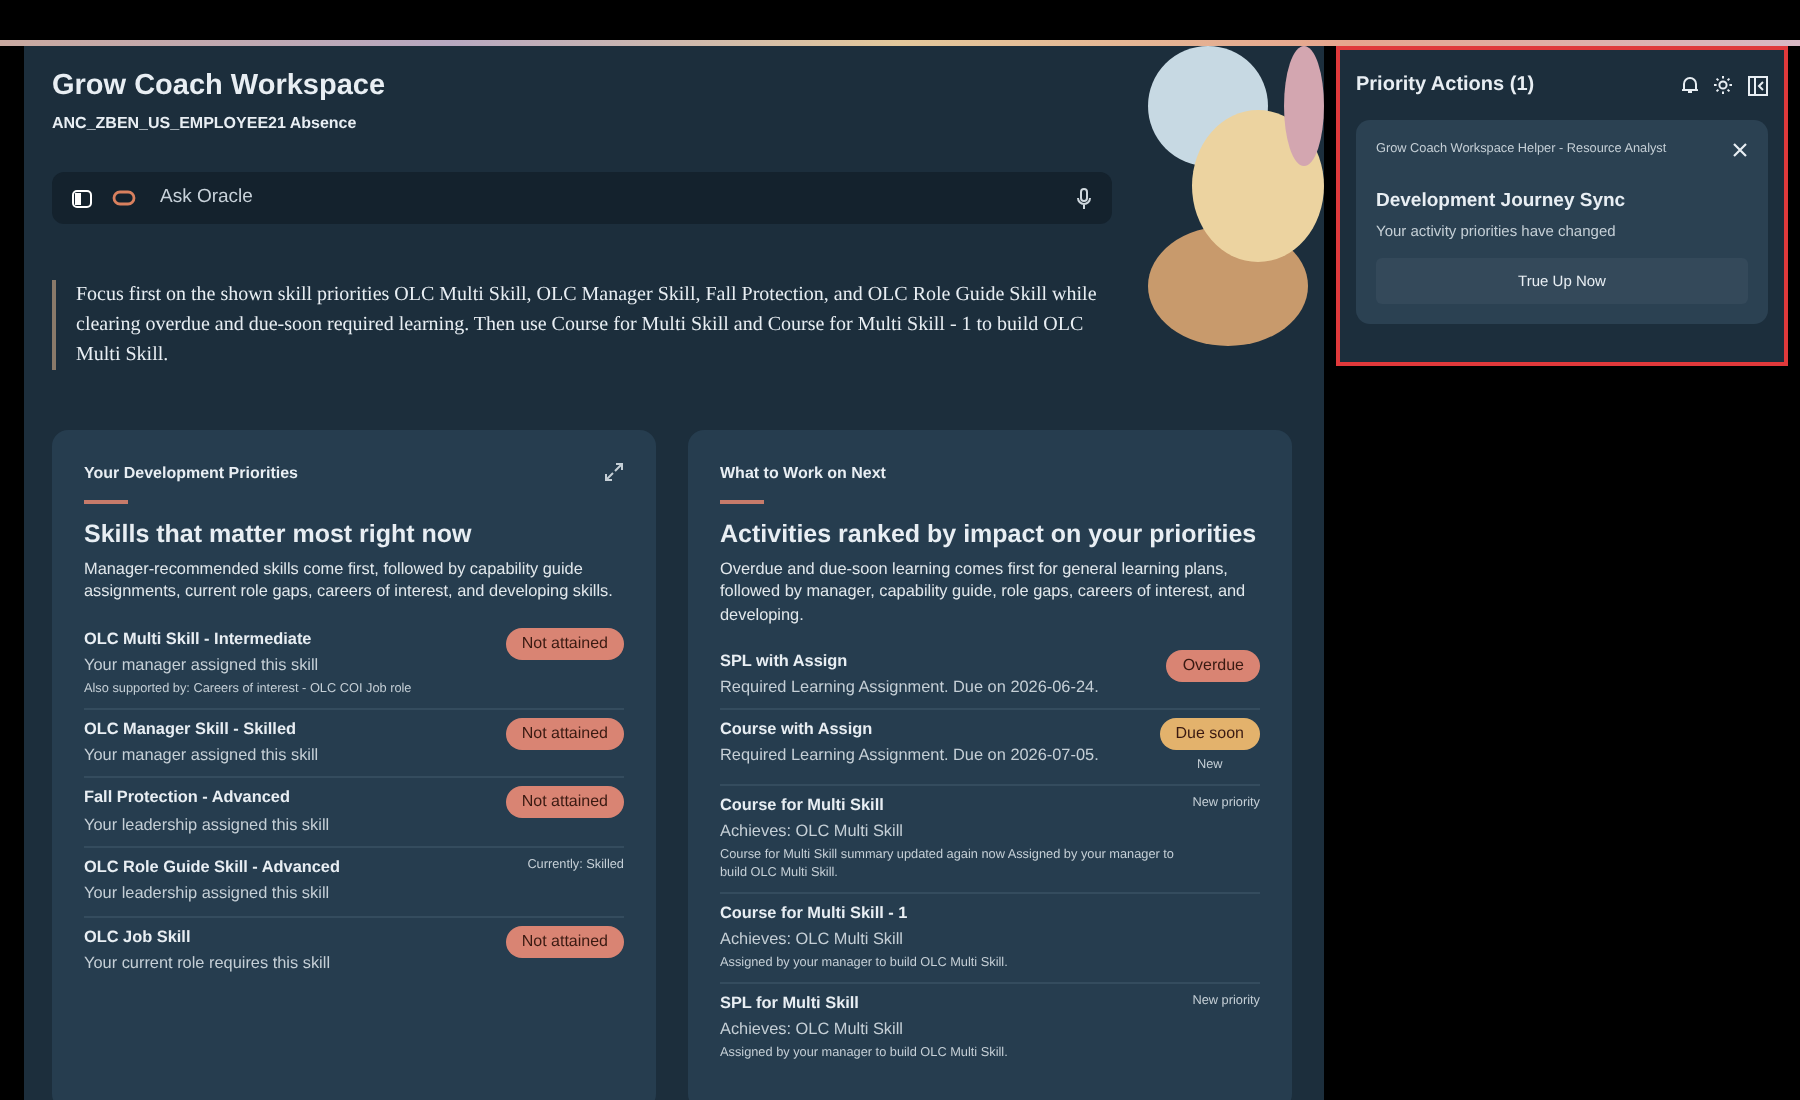  Describe the element at coordinates (797, 730) in the screenshot. I see `item-title: Course with Assign` at that location.